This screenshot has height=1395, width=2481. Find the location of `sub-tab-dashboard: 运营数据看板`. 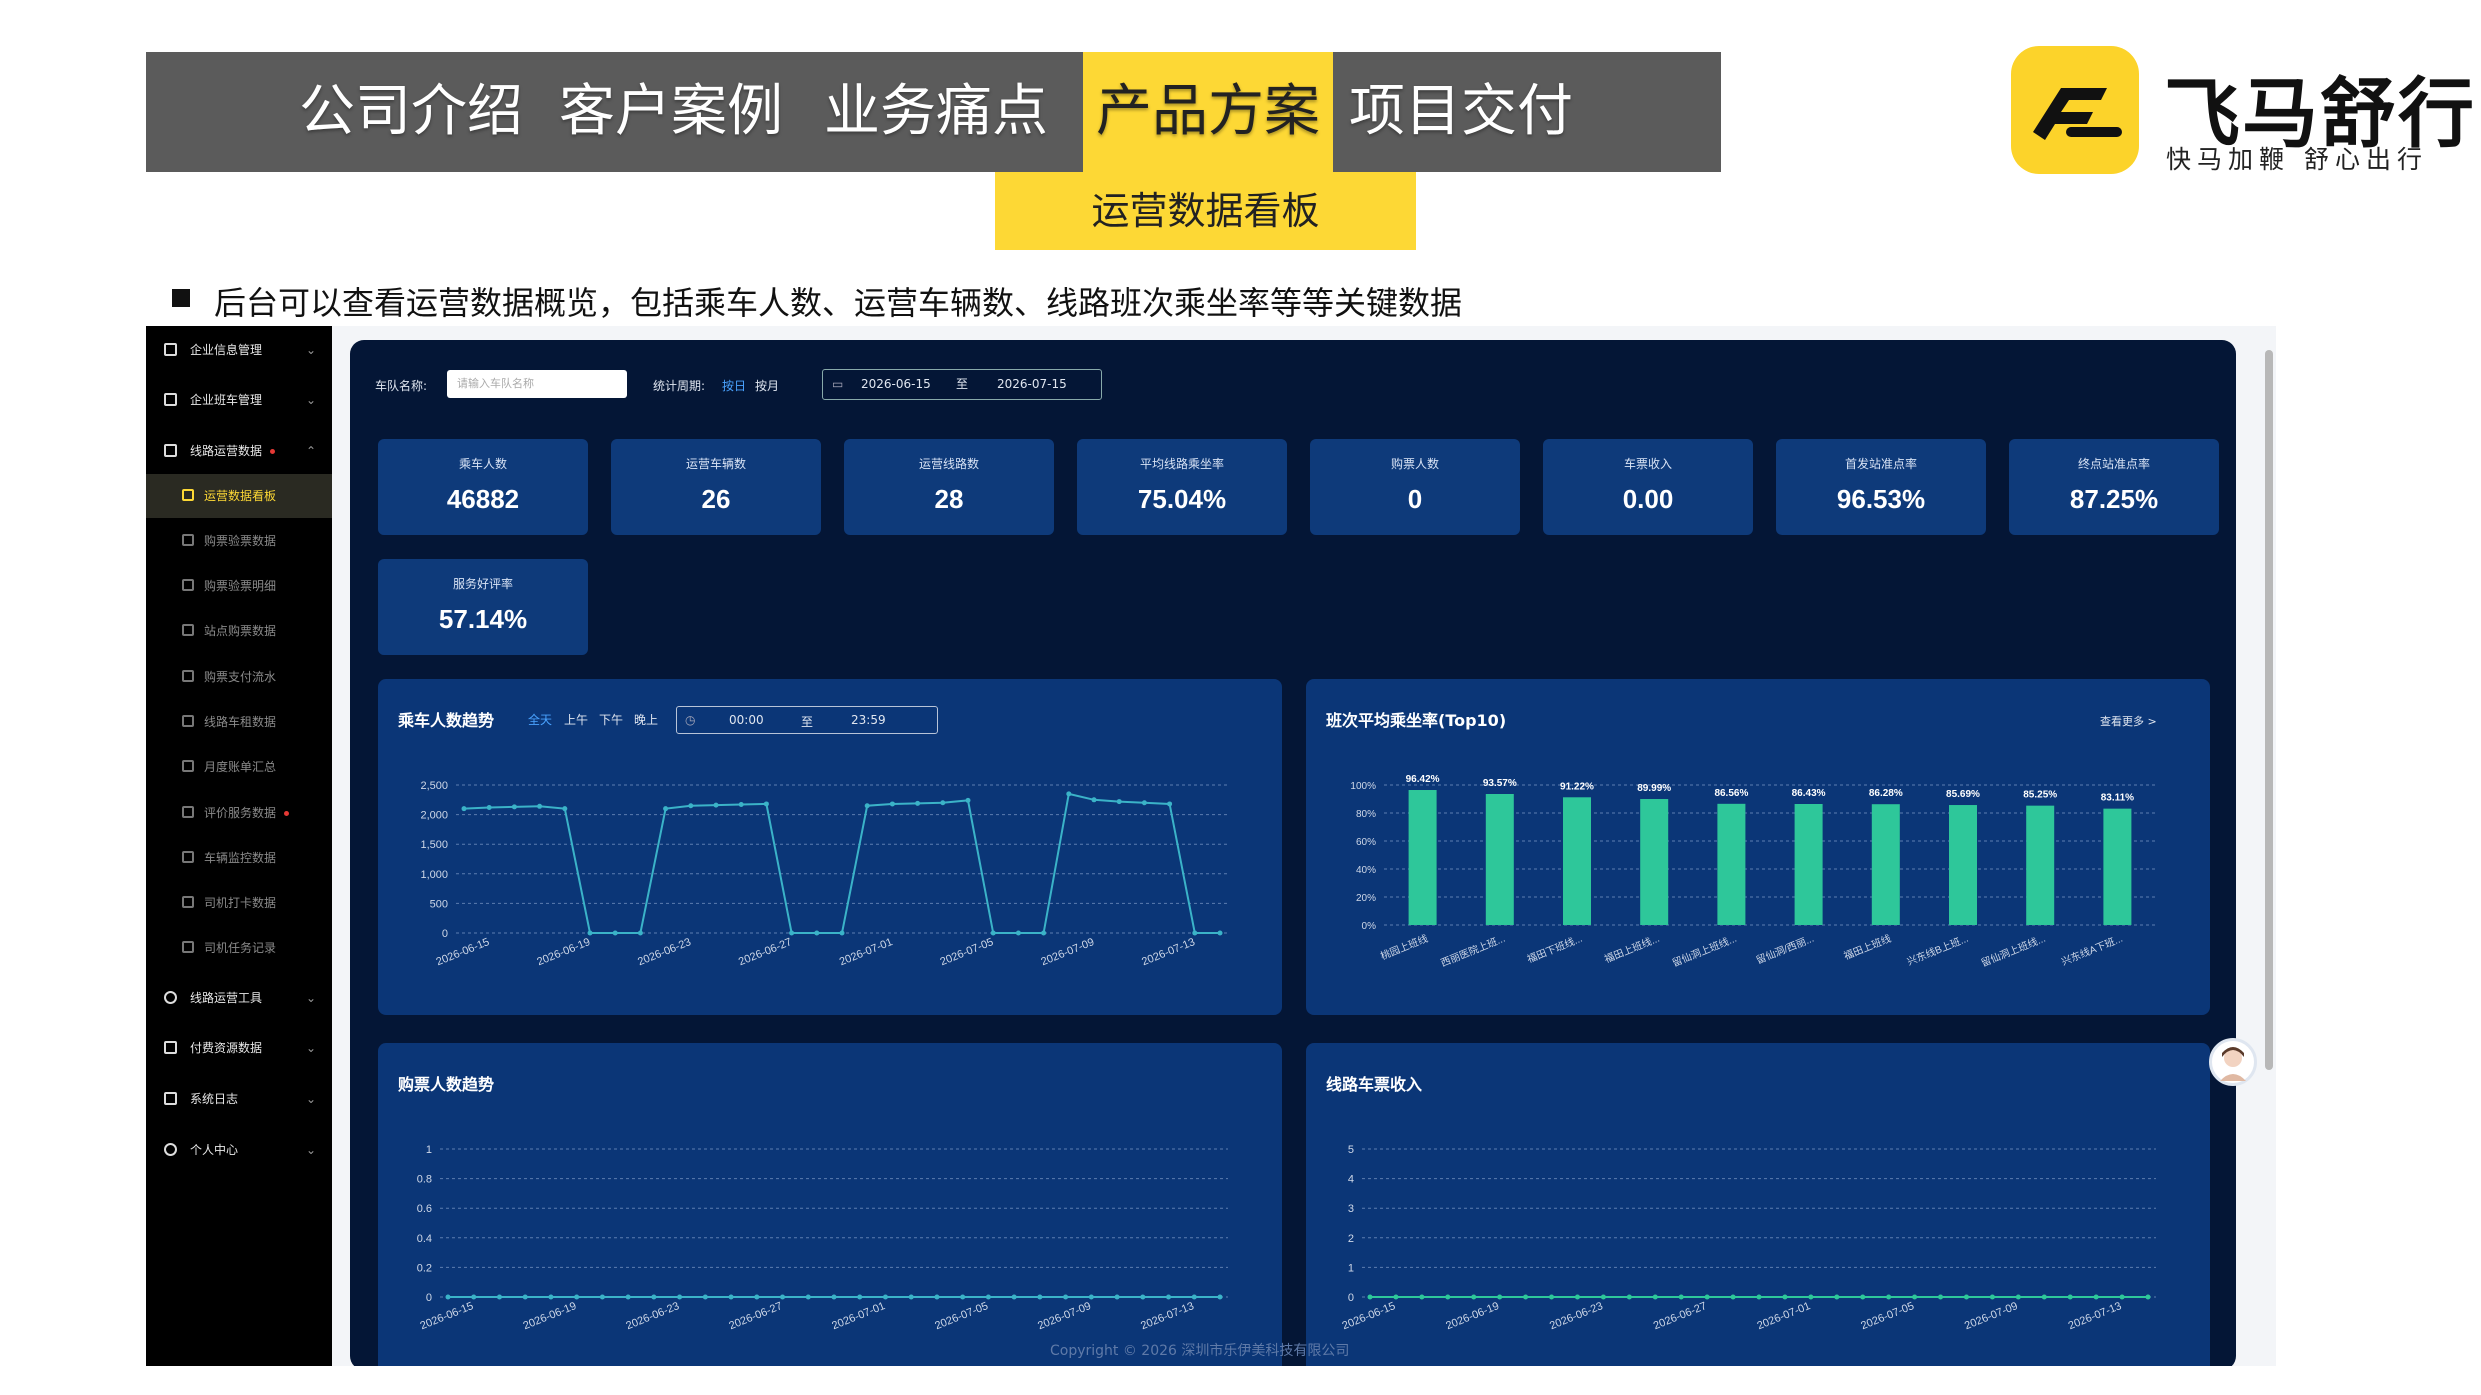

sub-tab-dashboard: 运营数据看板 is located at coordinates (1205, 211).